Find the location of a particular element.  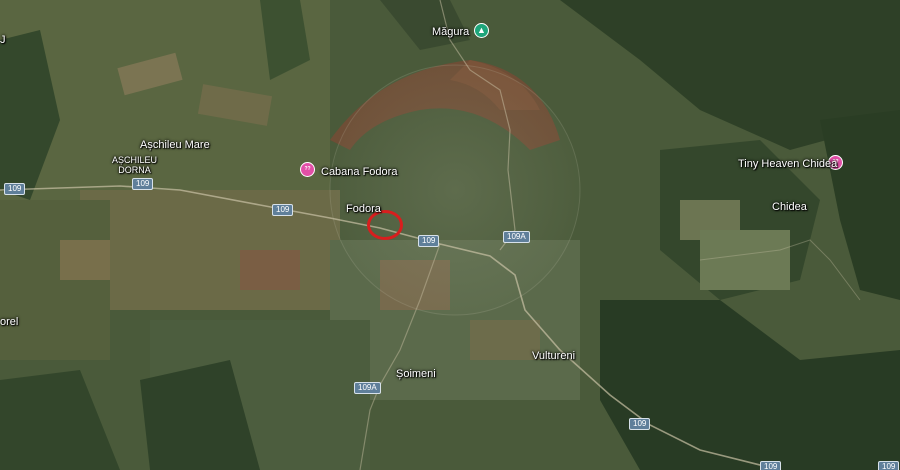

place-label-vultureni: Vultureni is located at coordinates (553, 356).